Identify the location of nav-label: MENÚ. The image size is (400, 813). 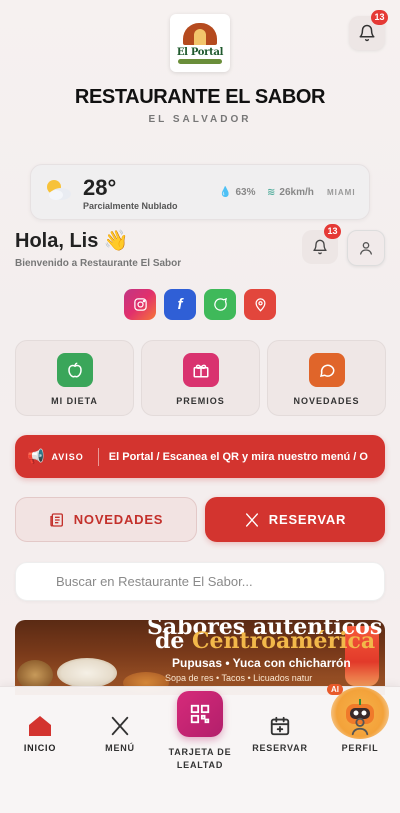
(120, 748).